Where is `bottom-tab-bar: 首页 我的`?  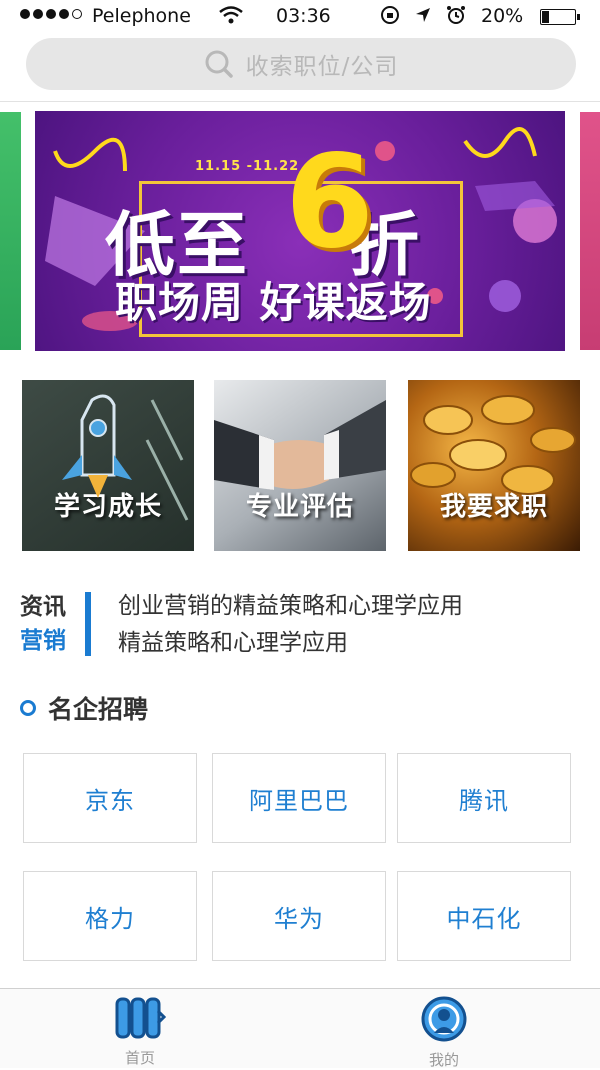 bottom-tab-bar: 首页 我的 is located at coordinates (300, 1029).